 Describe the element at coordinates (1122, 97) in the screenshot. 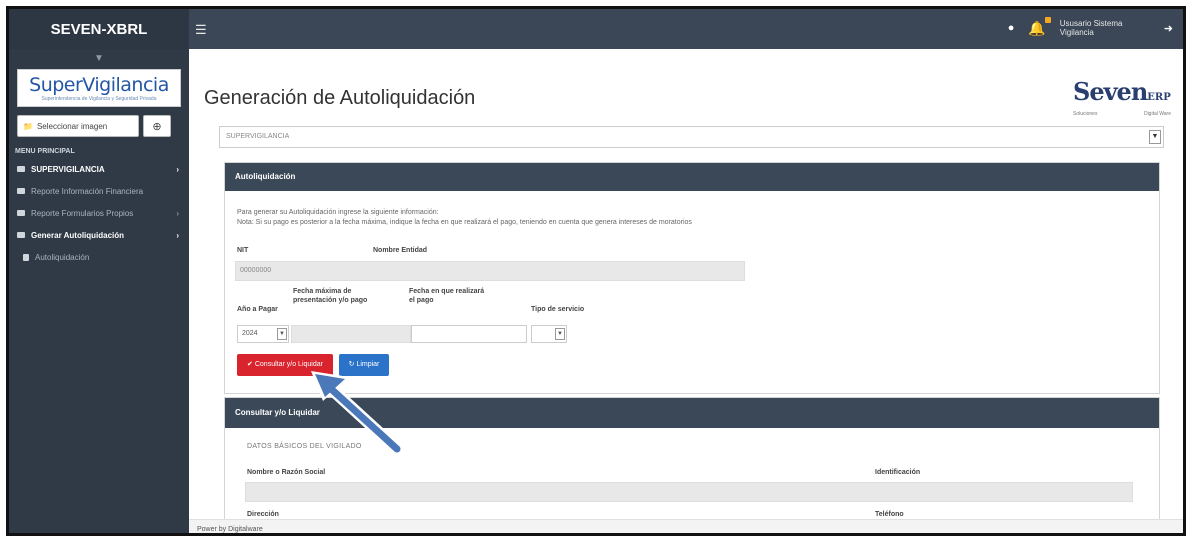

I see `seven-erp-logo: SevenERP Soluciones Digital Ware` at that location.